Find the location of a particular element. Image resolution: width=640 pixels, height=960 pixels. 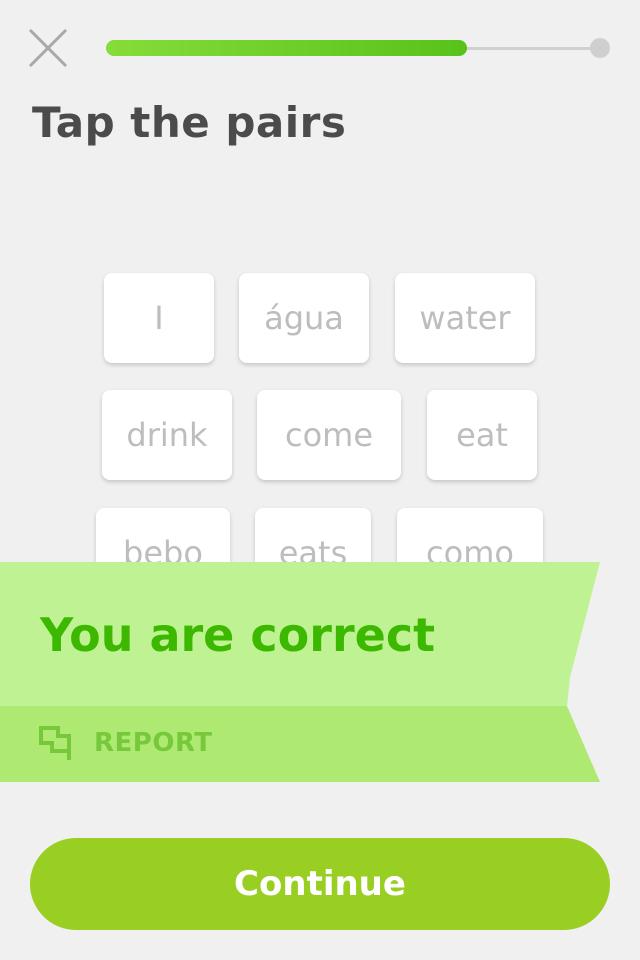

progress-end-marker is located at coordinates (600, 48).